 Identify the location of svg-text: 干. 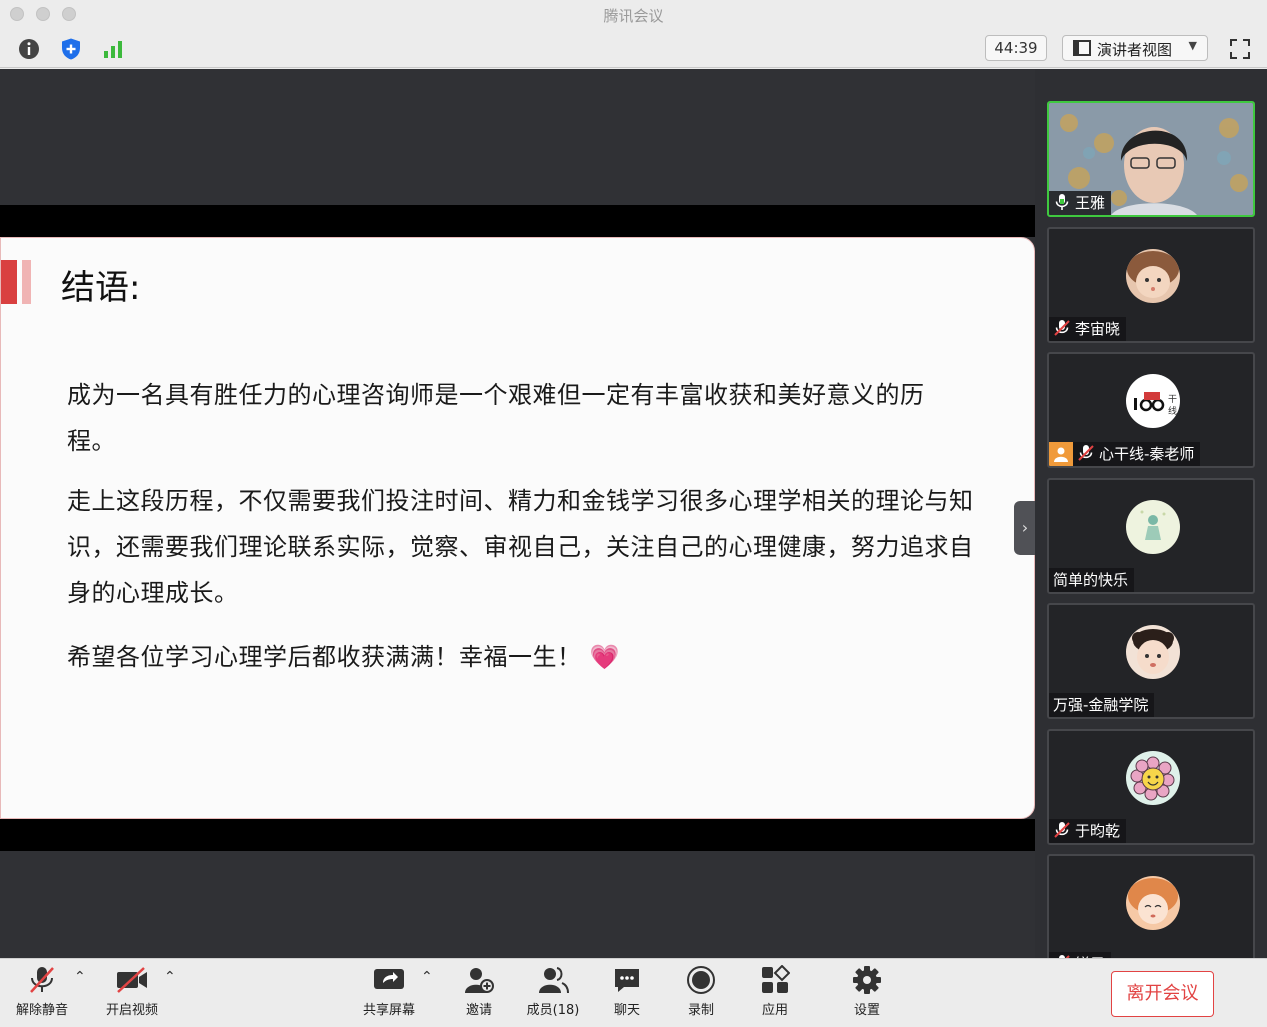
(1172, 399).